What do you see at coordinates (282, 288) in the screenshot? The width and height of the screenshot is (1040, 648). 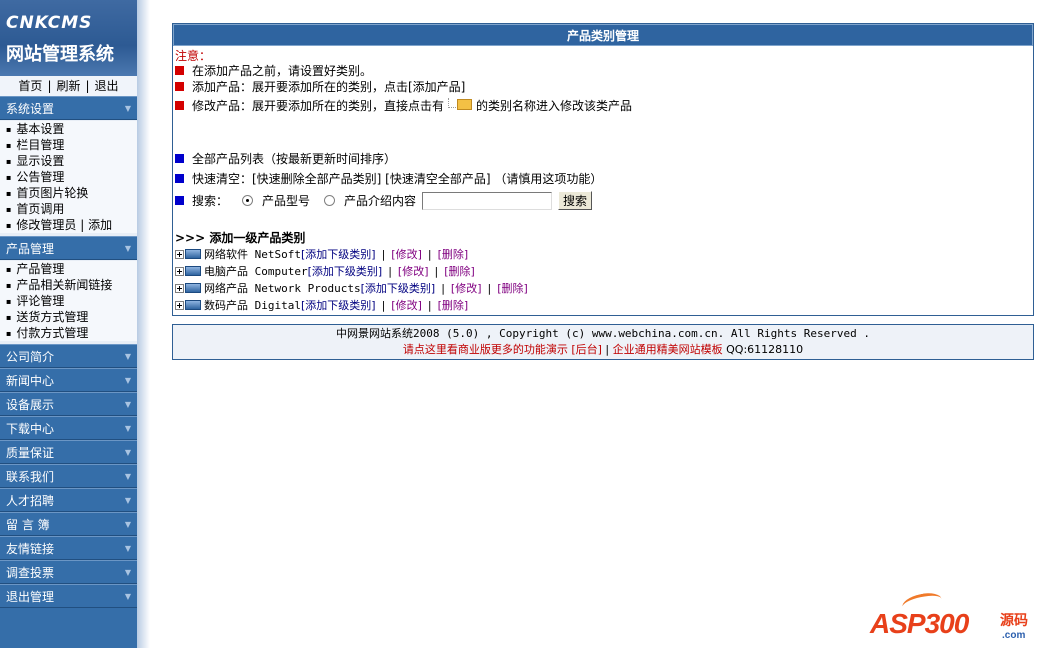 I see `category-name: 网络产品 Network Products` at bounding box center [282, 288].